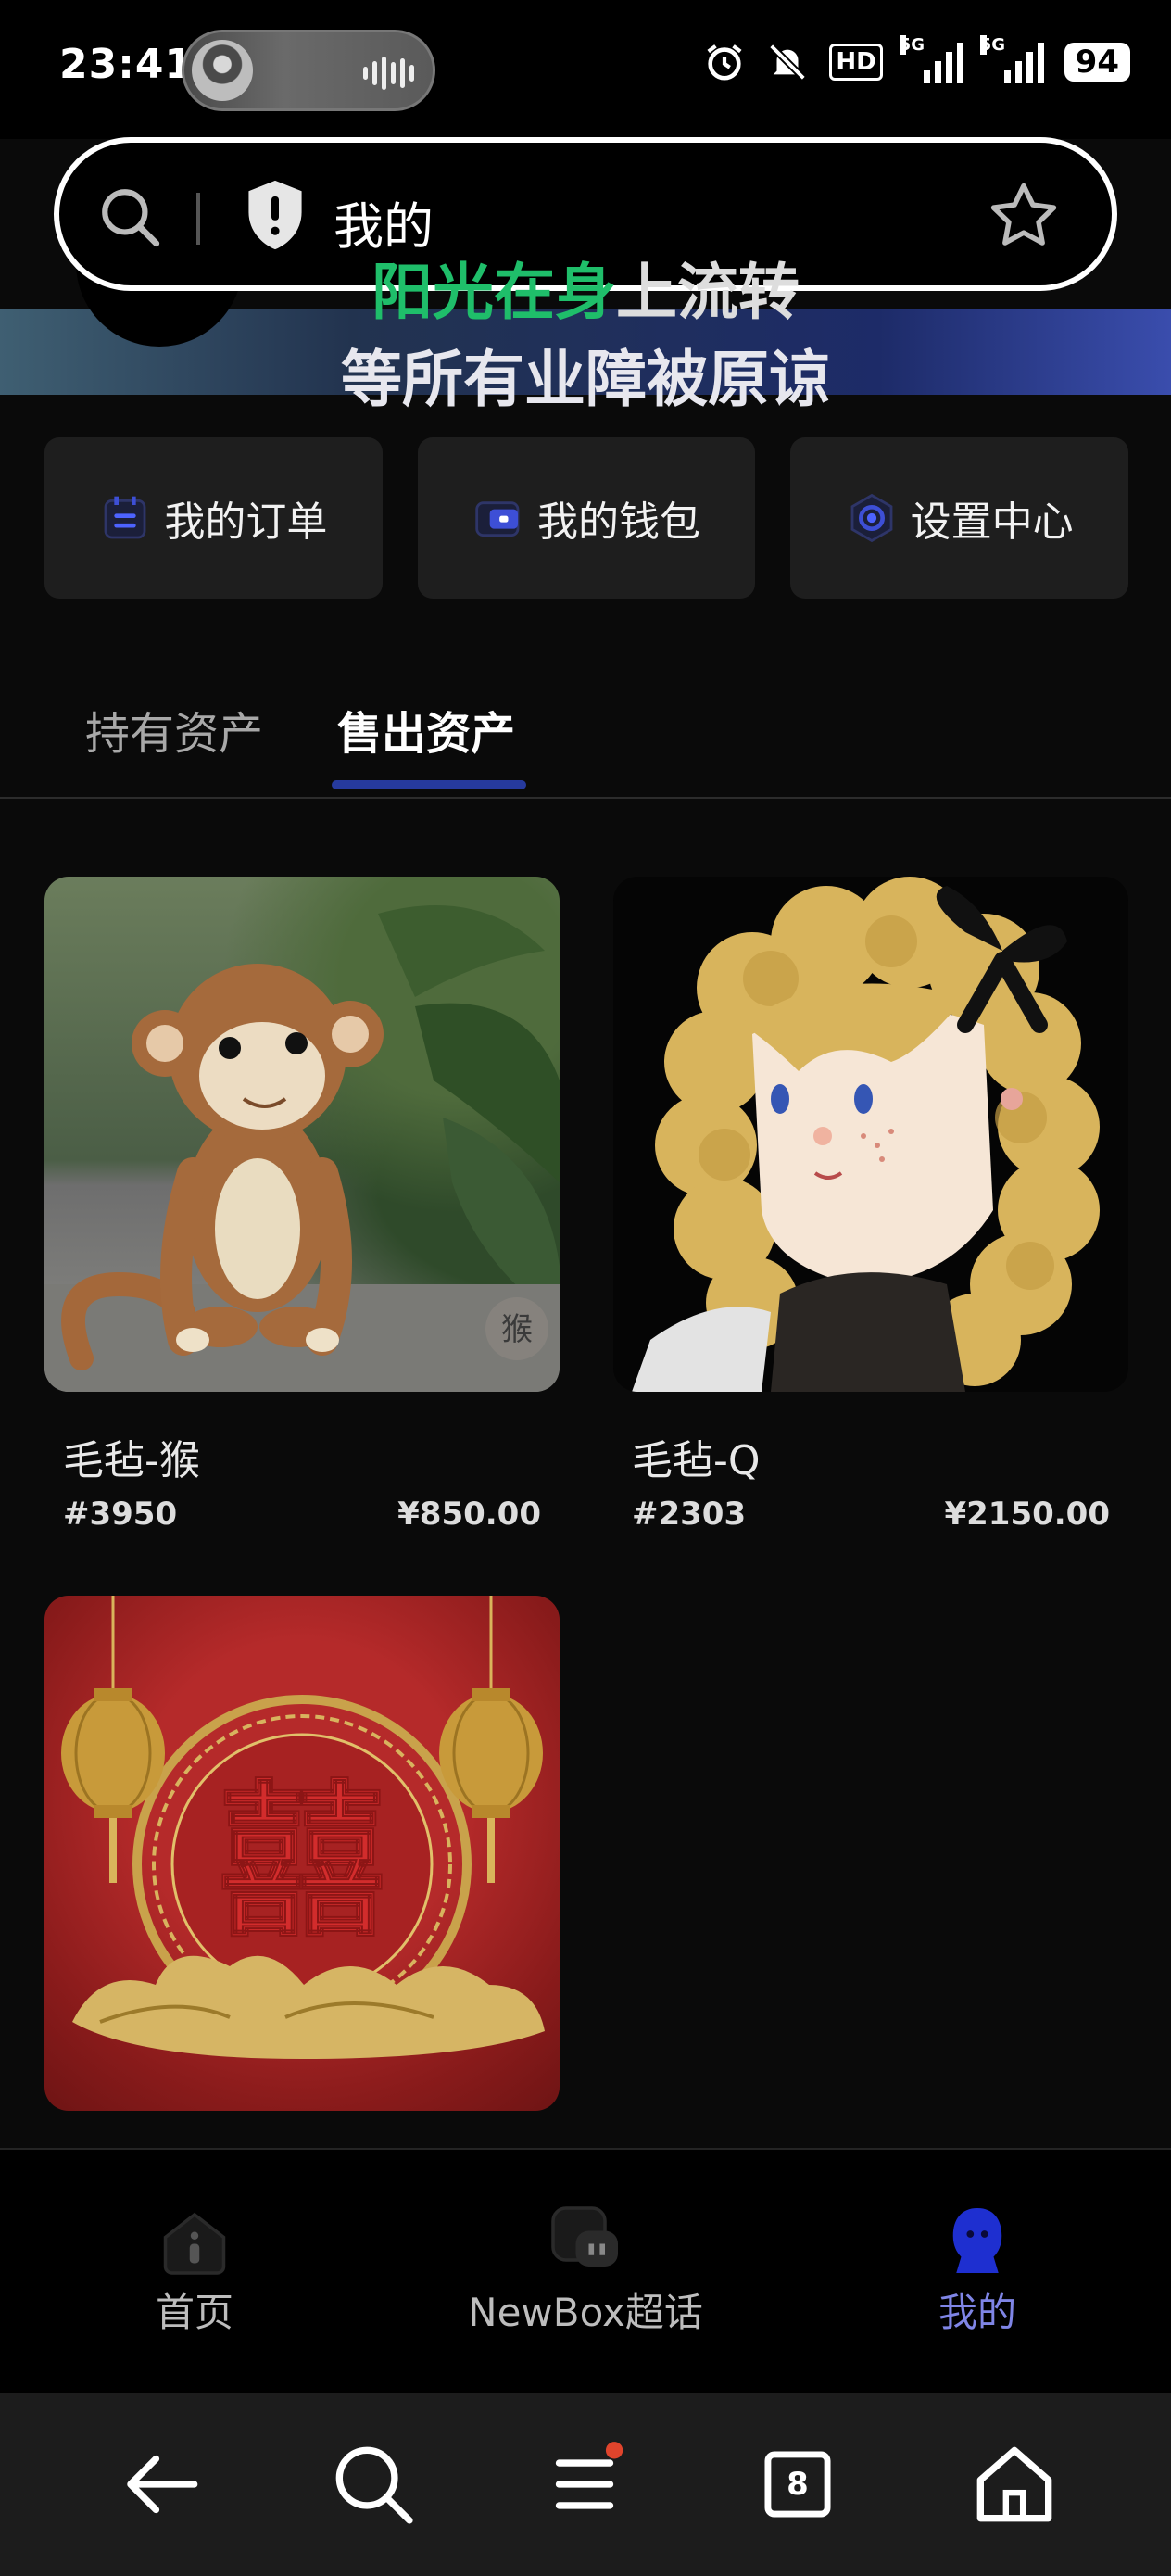  I want to click on battery-indicator: 94, so click(1097, 63).